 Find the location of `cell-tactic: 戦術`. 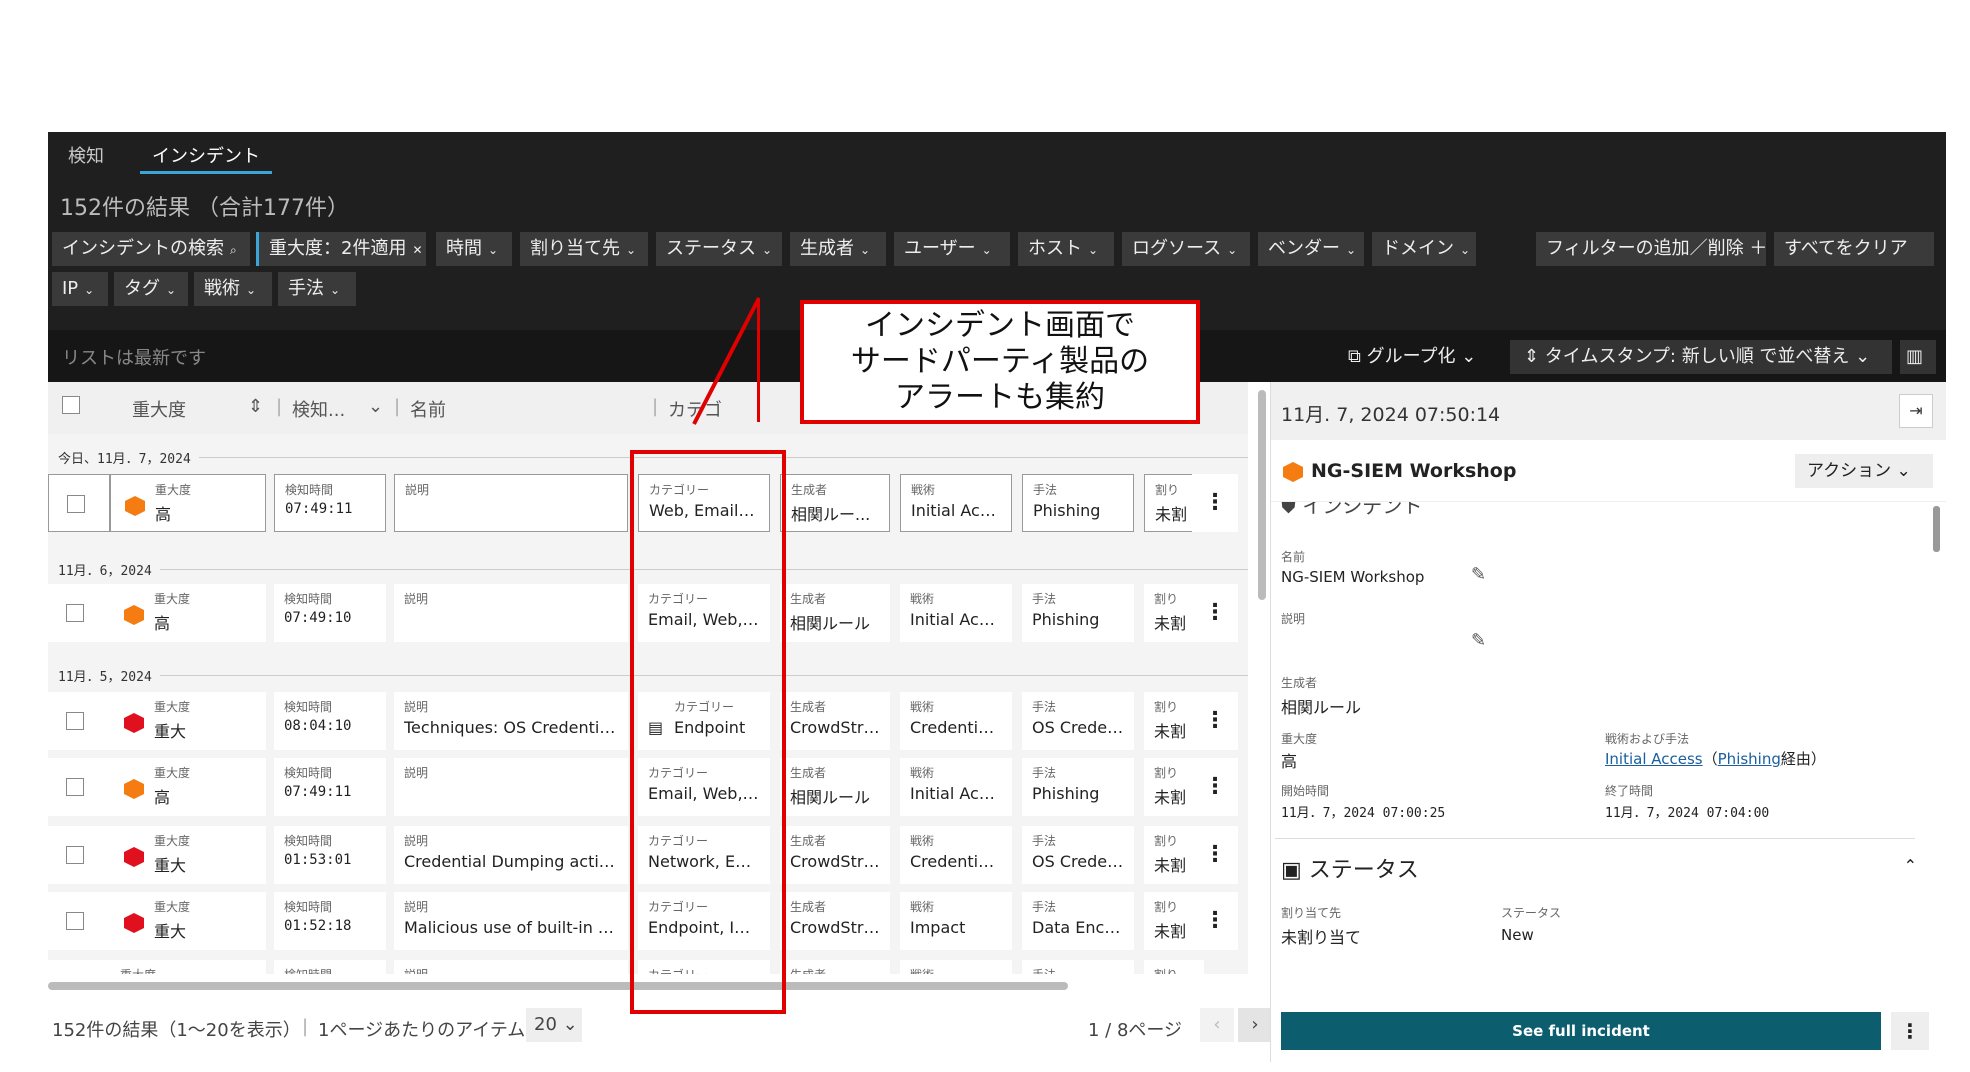

cell-tactic: 戦術 is located at coordinates (956, 967).